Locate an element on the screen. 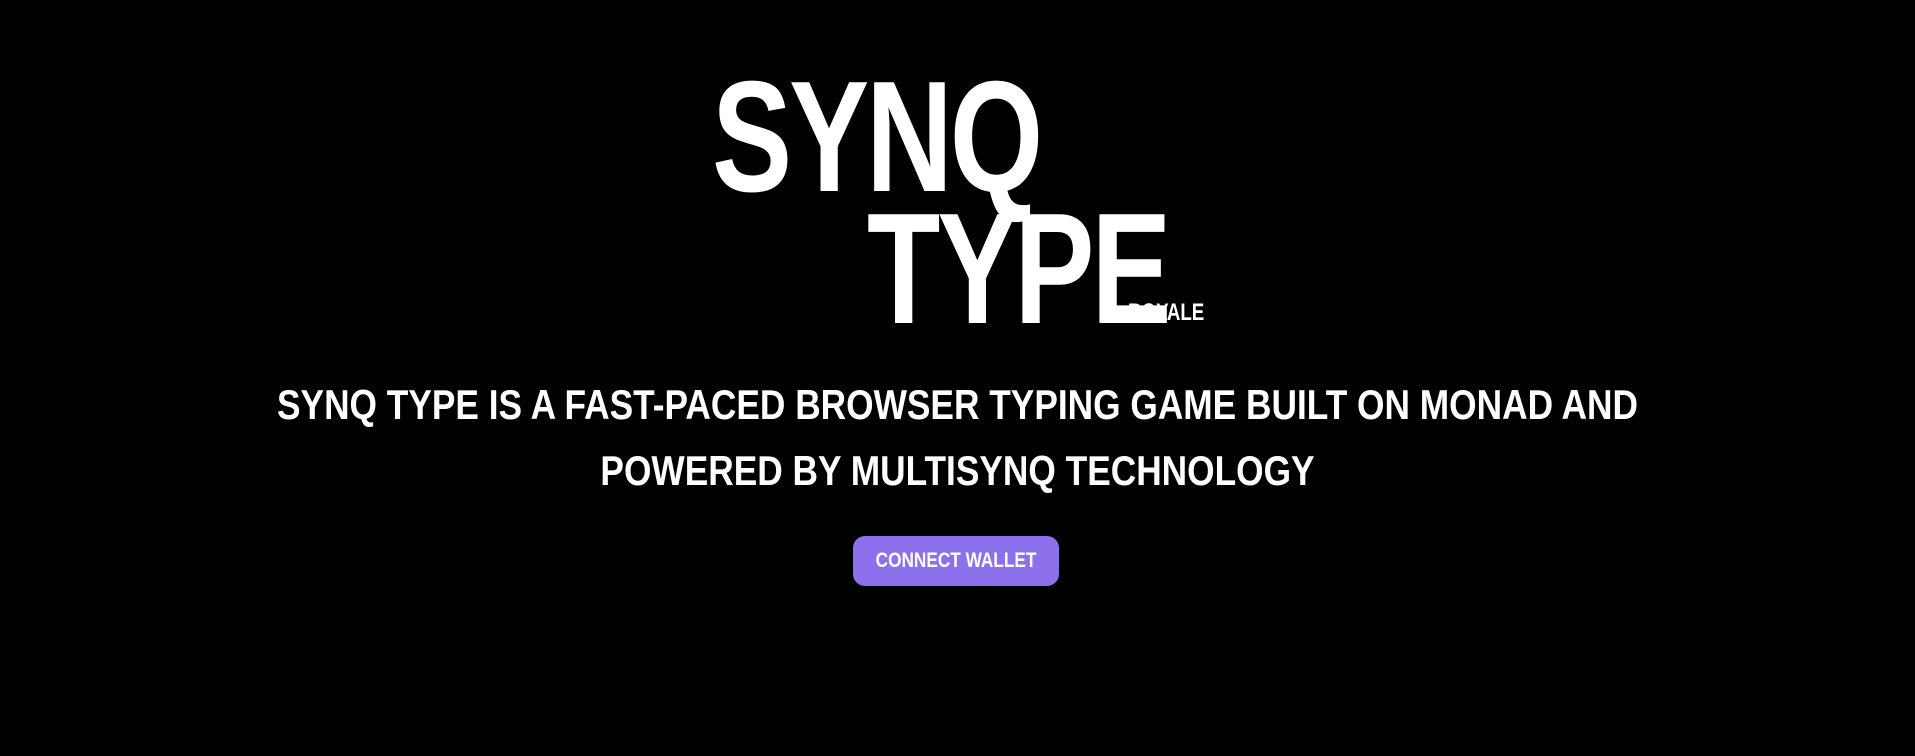 Image resolution: width=1915 pixels, height=756 pixels. logo-type-text: TYPE is located at coordinates (1019, 269).